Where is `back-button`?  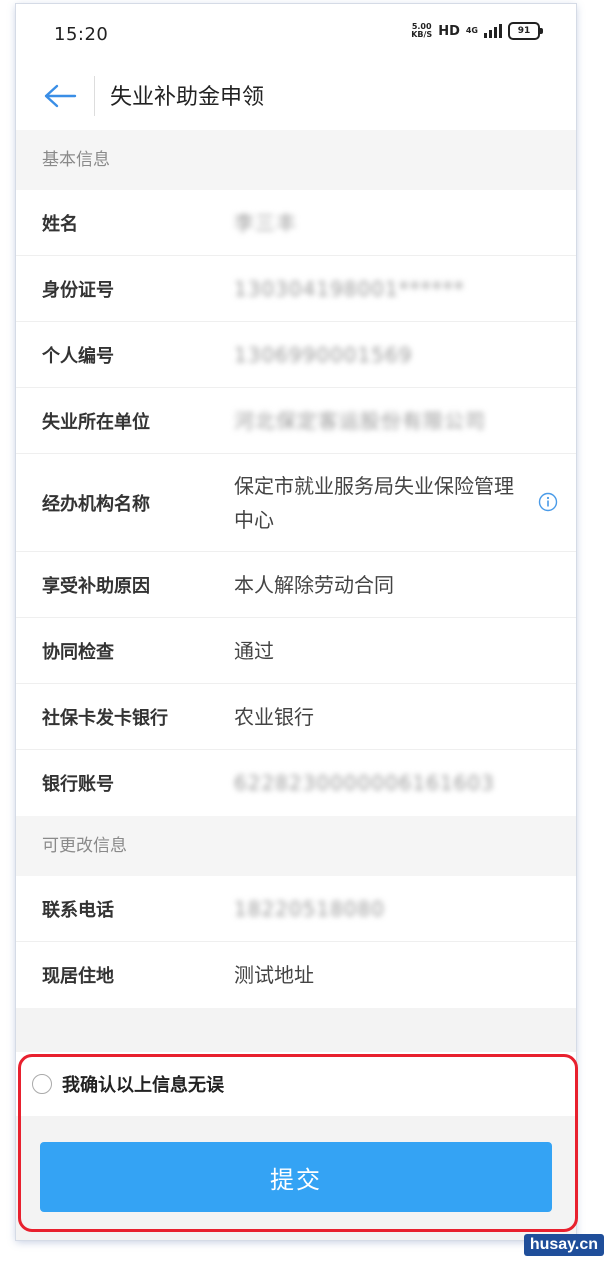
back-button is located at coordinates (60, 96).